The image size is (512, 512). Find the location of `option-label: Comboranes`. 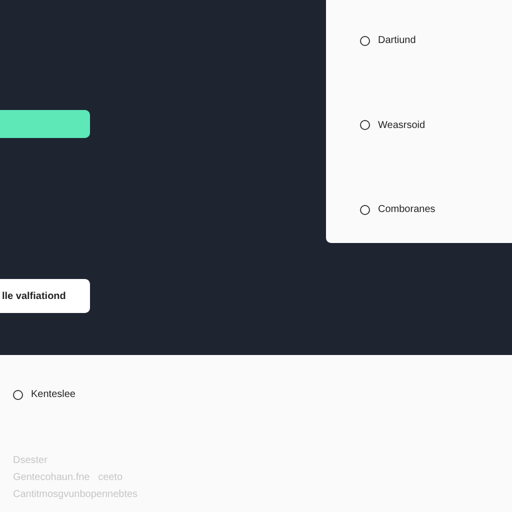

option-label: Comboranes is located at coordinates (407, 209).